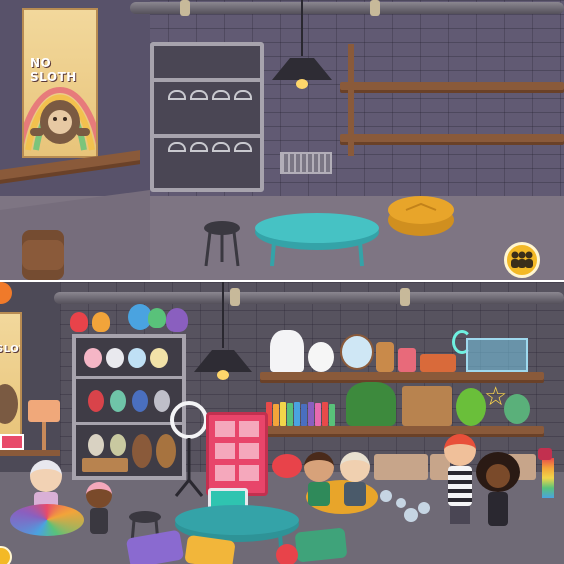  What do you see at coordinates (460, 515) in the screenshot?
I see `character-legs` at bounding box center [460, 515].